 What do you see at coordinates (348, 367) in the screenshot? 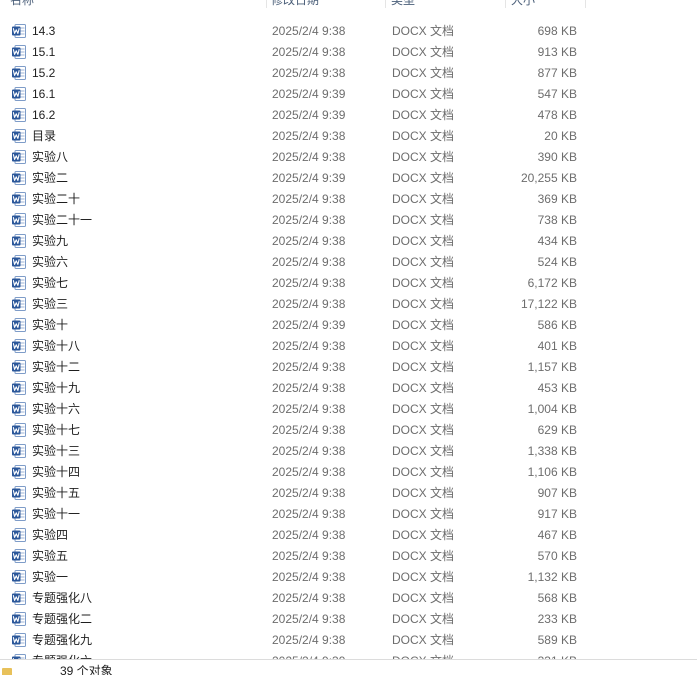
I see `file-row: 实验十二 2025/2/4 9:38 DOCX 文档 1,157 KB` at bounding box center [348, 367].